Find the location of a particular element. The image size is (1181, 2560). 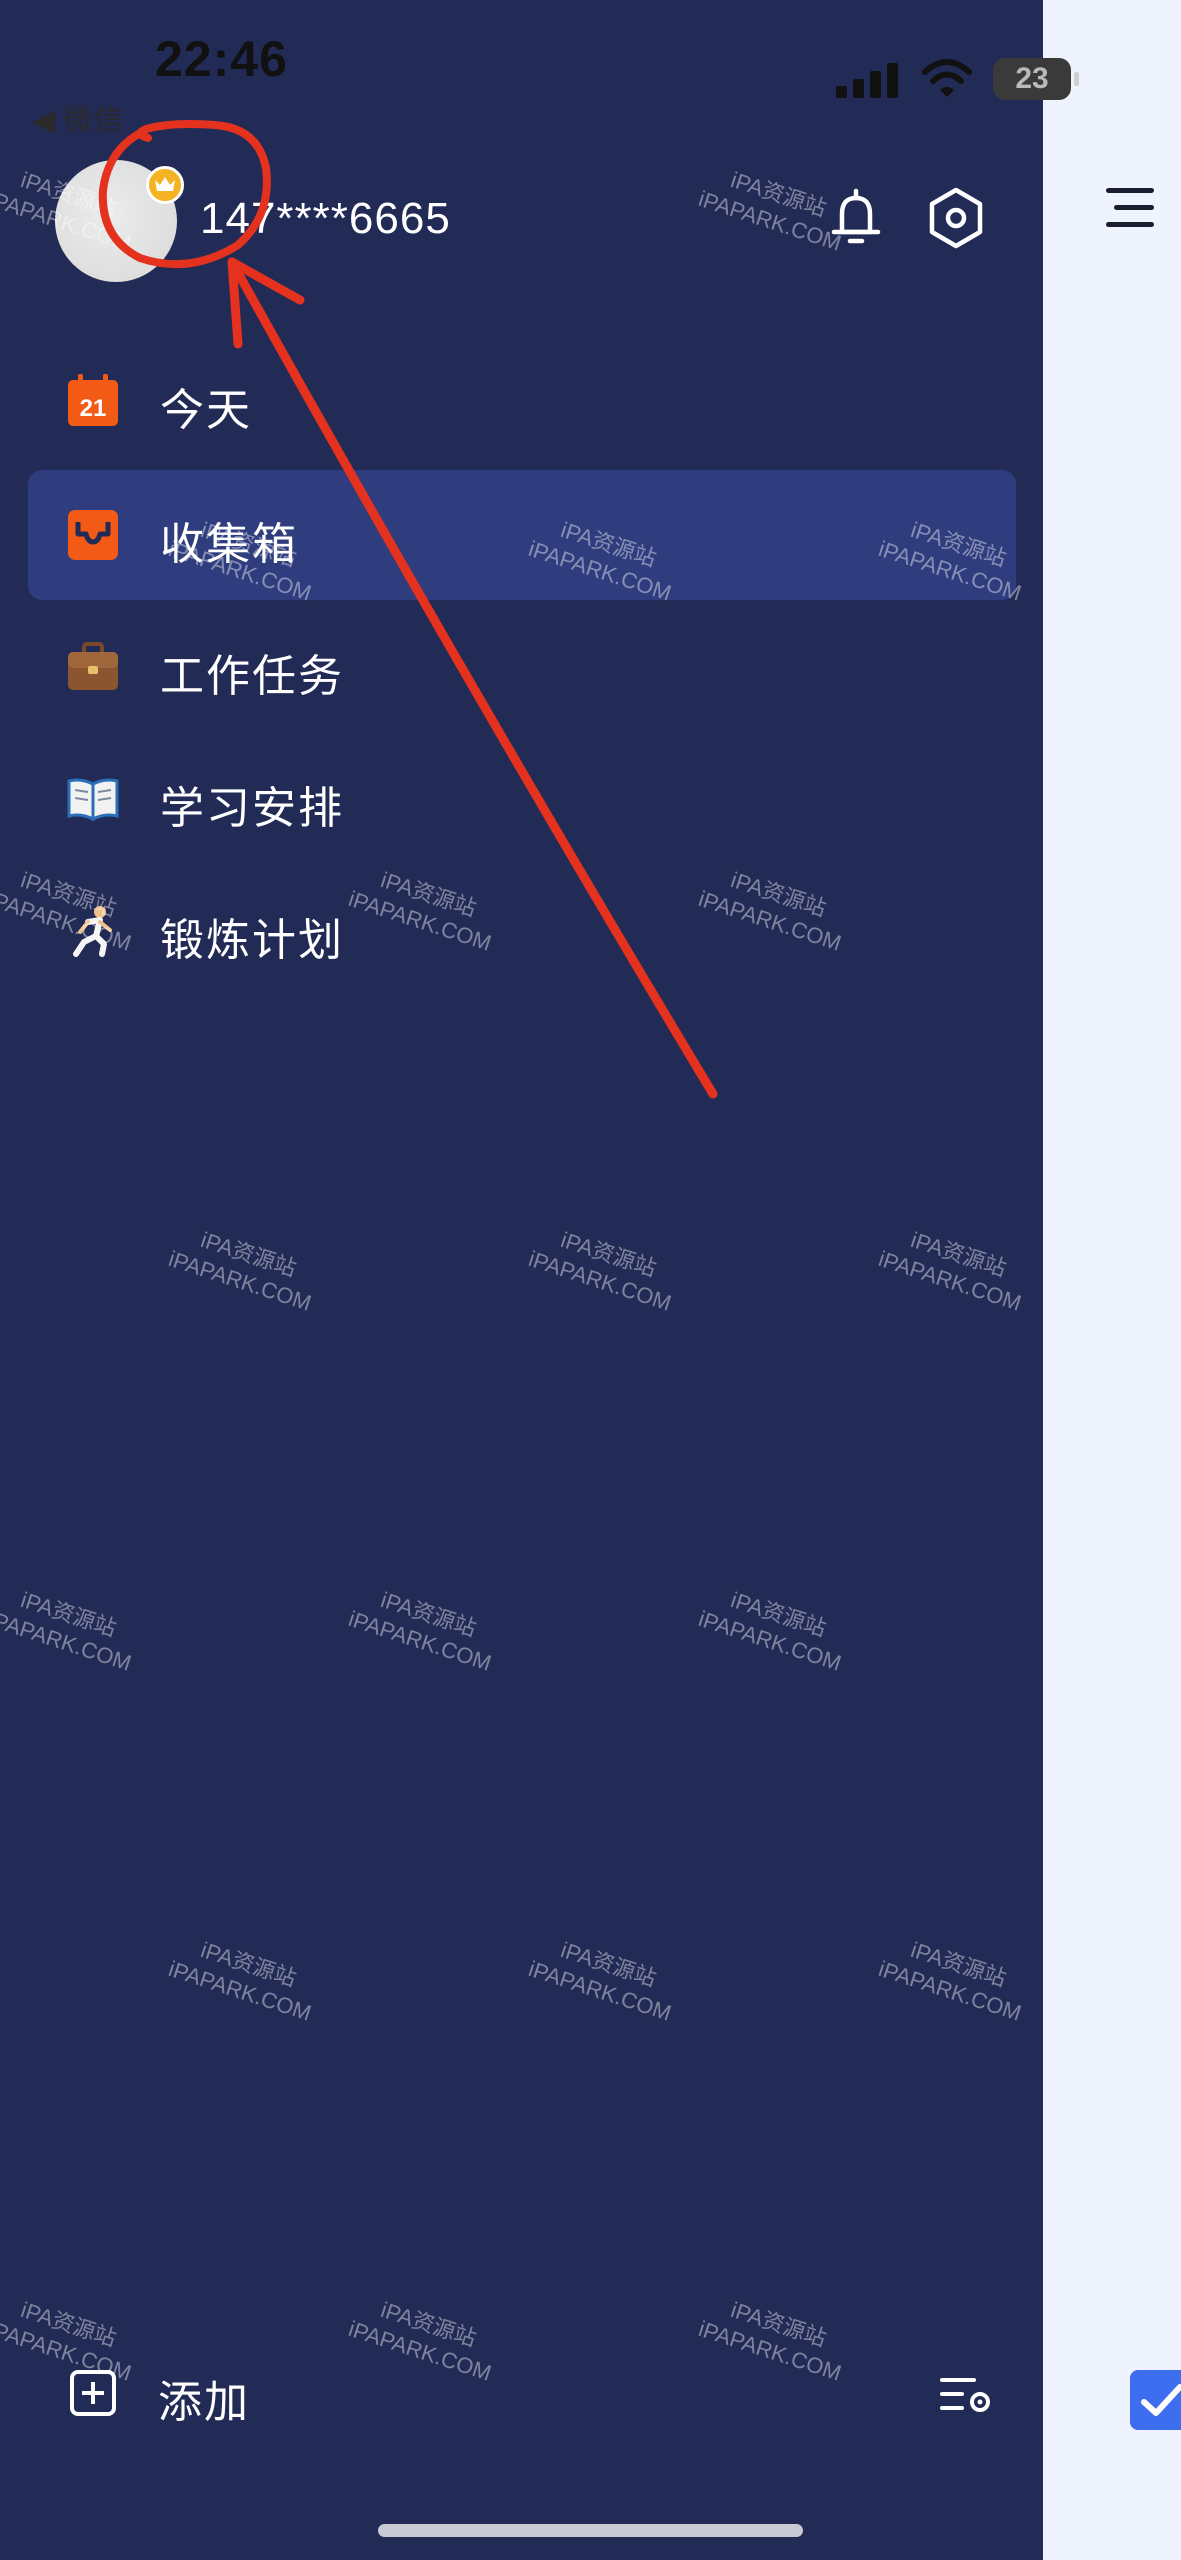

main-page-peek is located at coordinates (1112, 1280).